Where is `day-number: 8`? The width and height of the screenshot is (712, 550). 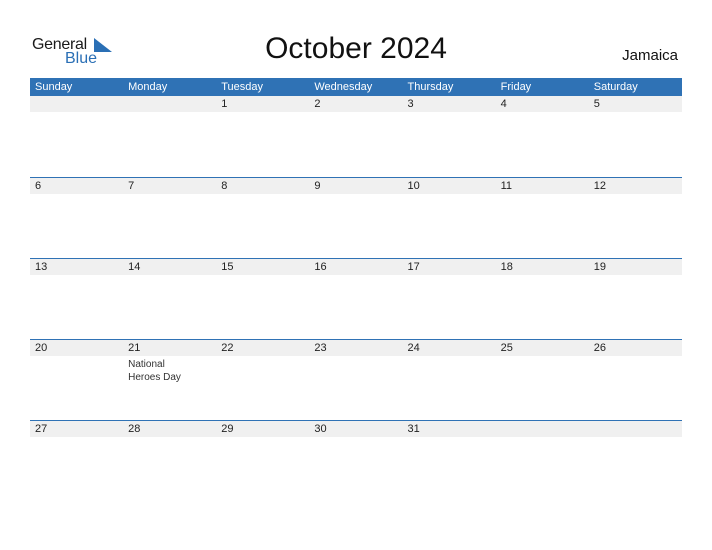
day-number: 8 is located at coordinates (224, 186).